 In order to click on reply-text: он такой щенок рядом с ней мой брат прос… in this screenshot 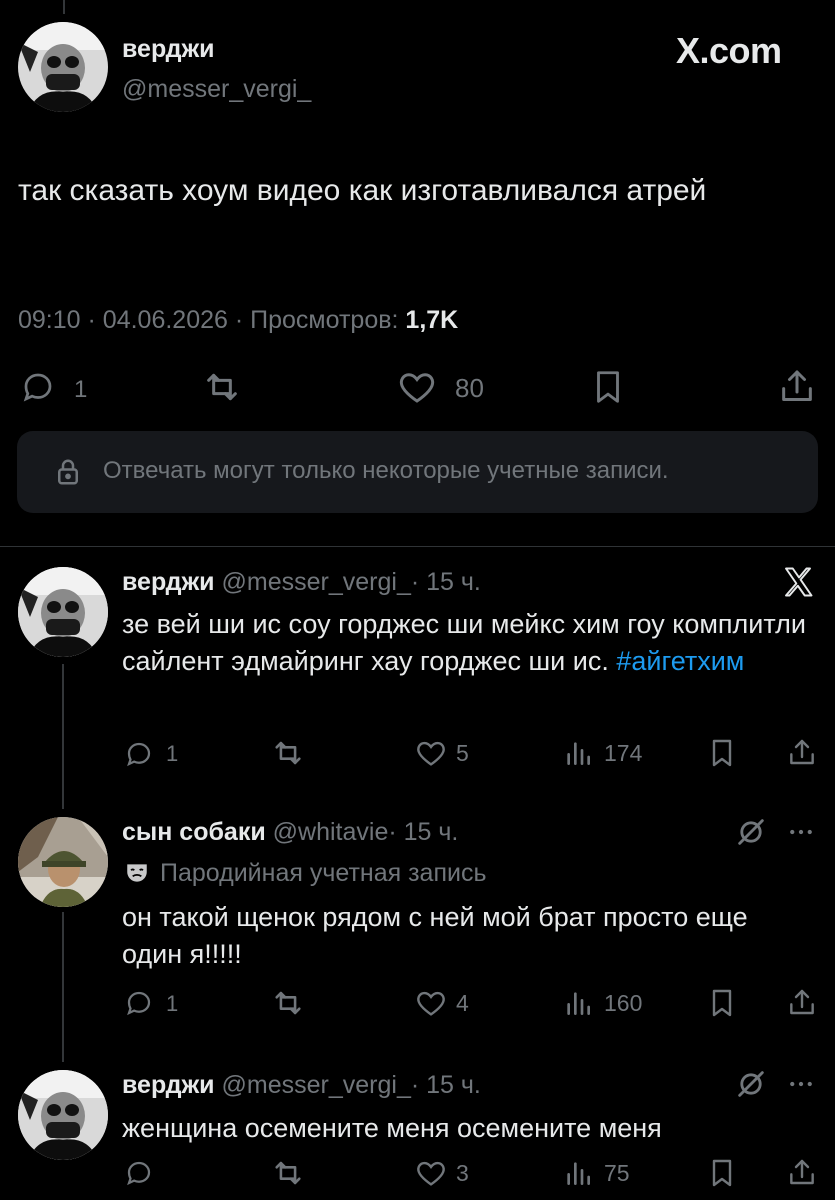, I will do `click(435, 935)`.